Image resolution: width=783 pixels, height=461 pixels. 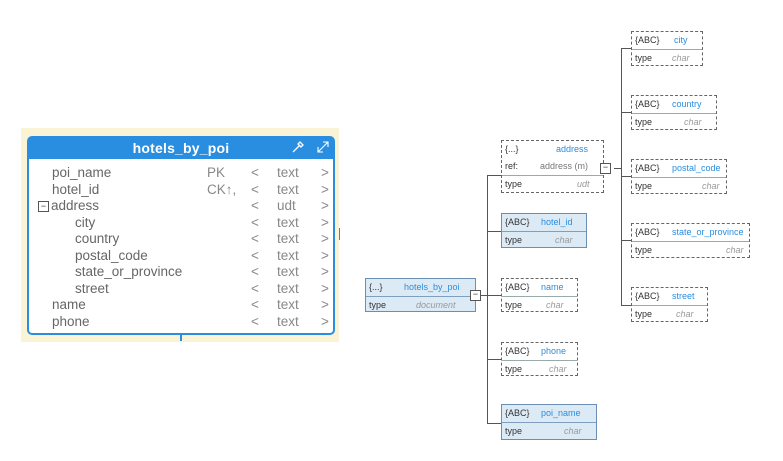 I want to click on node-header: {ABC} city, so click(x=667, y=40).